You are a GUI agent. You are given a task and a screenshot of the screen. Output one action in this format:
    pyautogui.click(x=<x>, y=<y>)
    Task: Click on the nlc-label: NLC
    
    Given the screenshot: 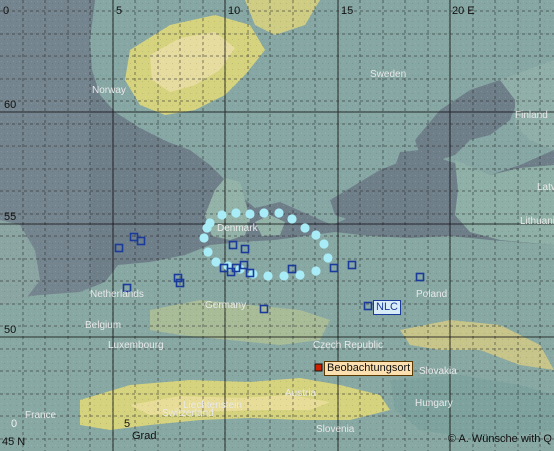 What is the action you would take?
    pyautogui.click(x=387, y=307)
    